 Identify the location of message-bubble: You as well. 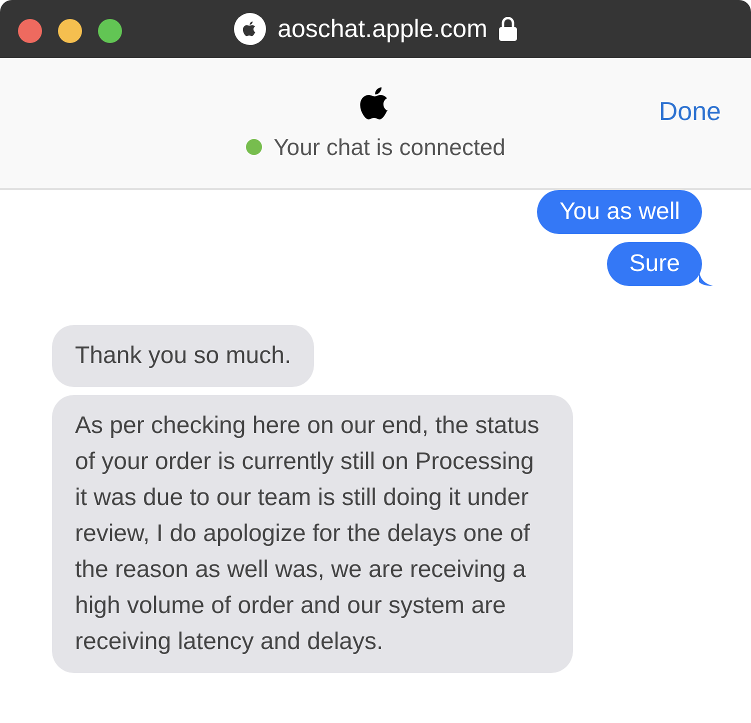
(619, 212).